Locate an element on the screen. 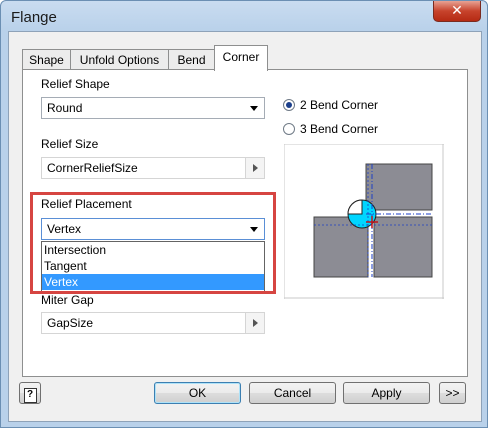 The image size is (488, 428). tab-bend: Bend is located at coordinates (191, 59).